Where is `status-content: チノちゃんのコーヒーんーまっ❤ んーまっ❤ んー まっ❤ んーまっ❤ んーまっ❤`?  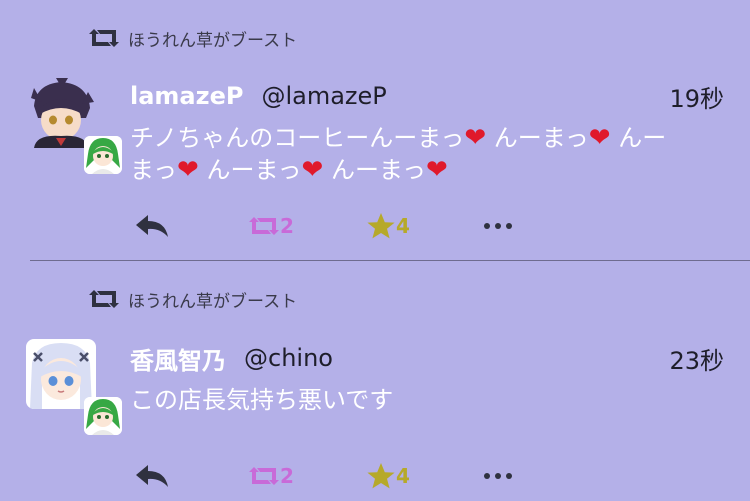 status-content: チノちゃんのコーヒーんーまっ❤ んーまっ❤ んー まっ❤ んーまっ❤ んーまっ❤ is located at coordinates (430, 154).